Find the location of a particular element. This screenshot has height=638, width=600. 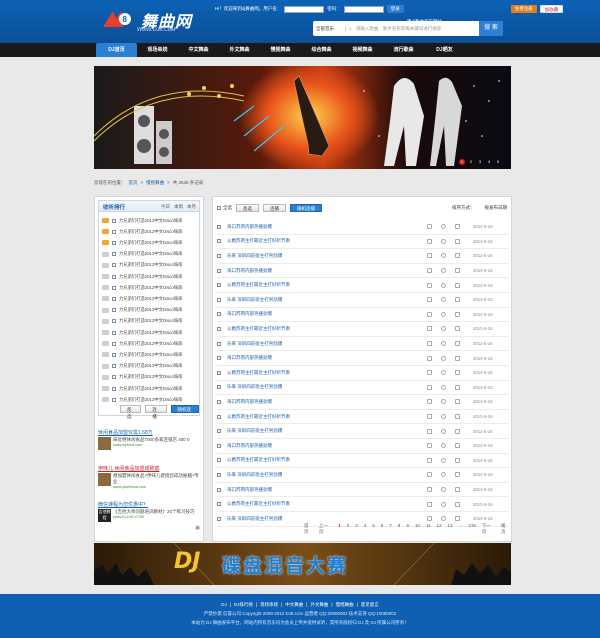

select-all-checkbox is located at coordinates (219, 208).